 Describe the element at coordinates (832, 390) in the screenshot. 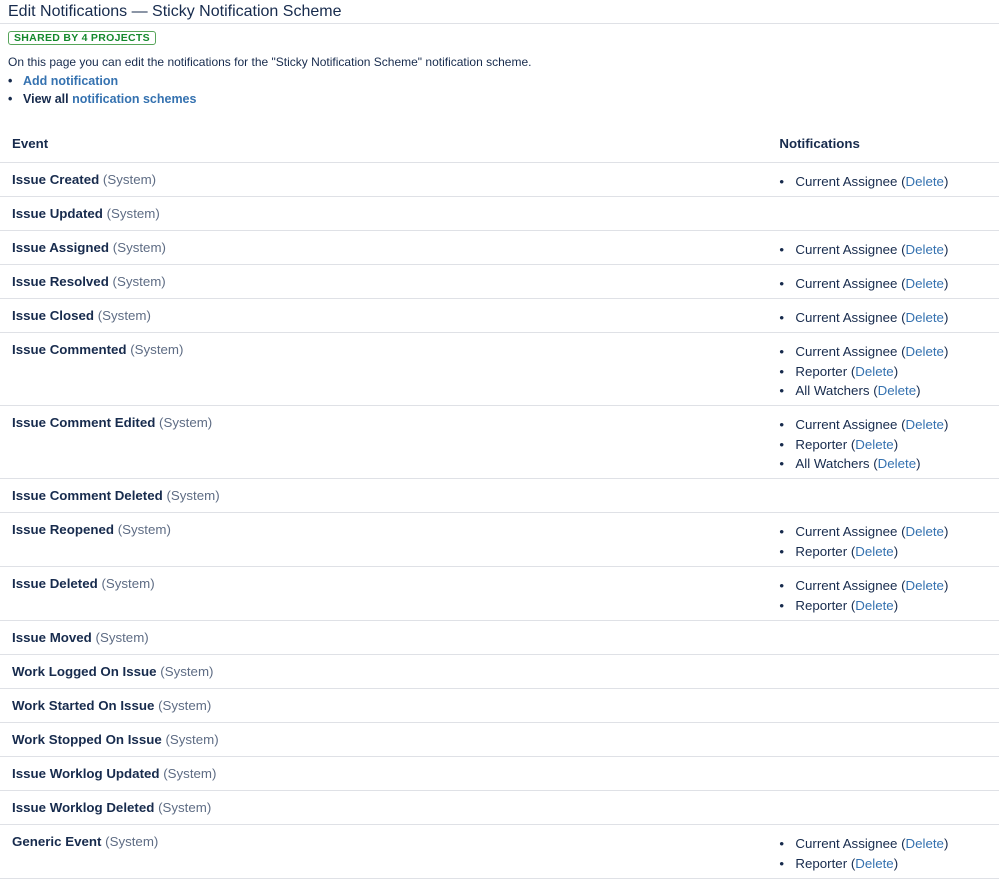

I see `notification-recipient: All Watchers` at that location.